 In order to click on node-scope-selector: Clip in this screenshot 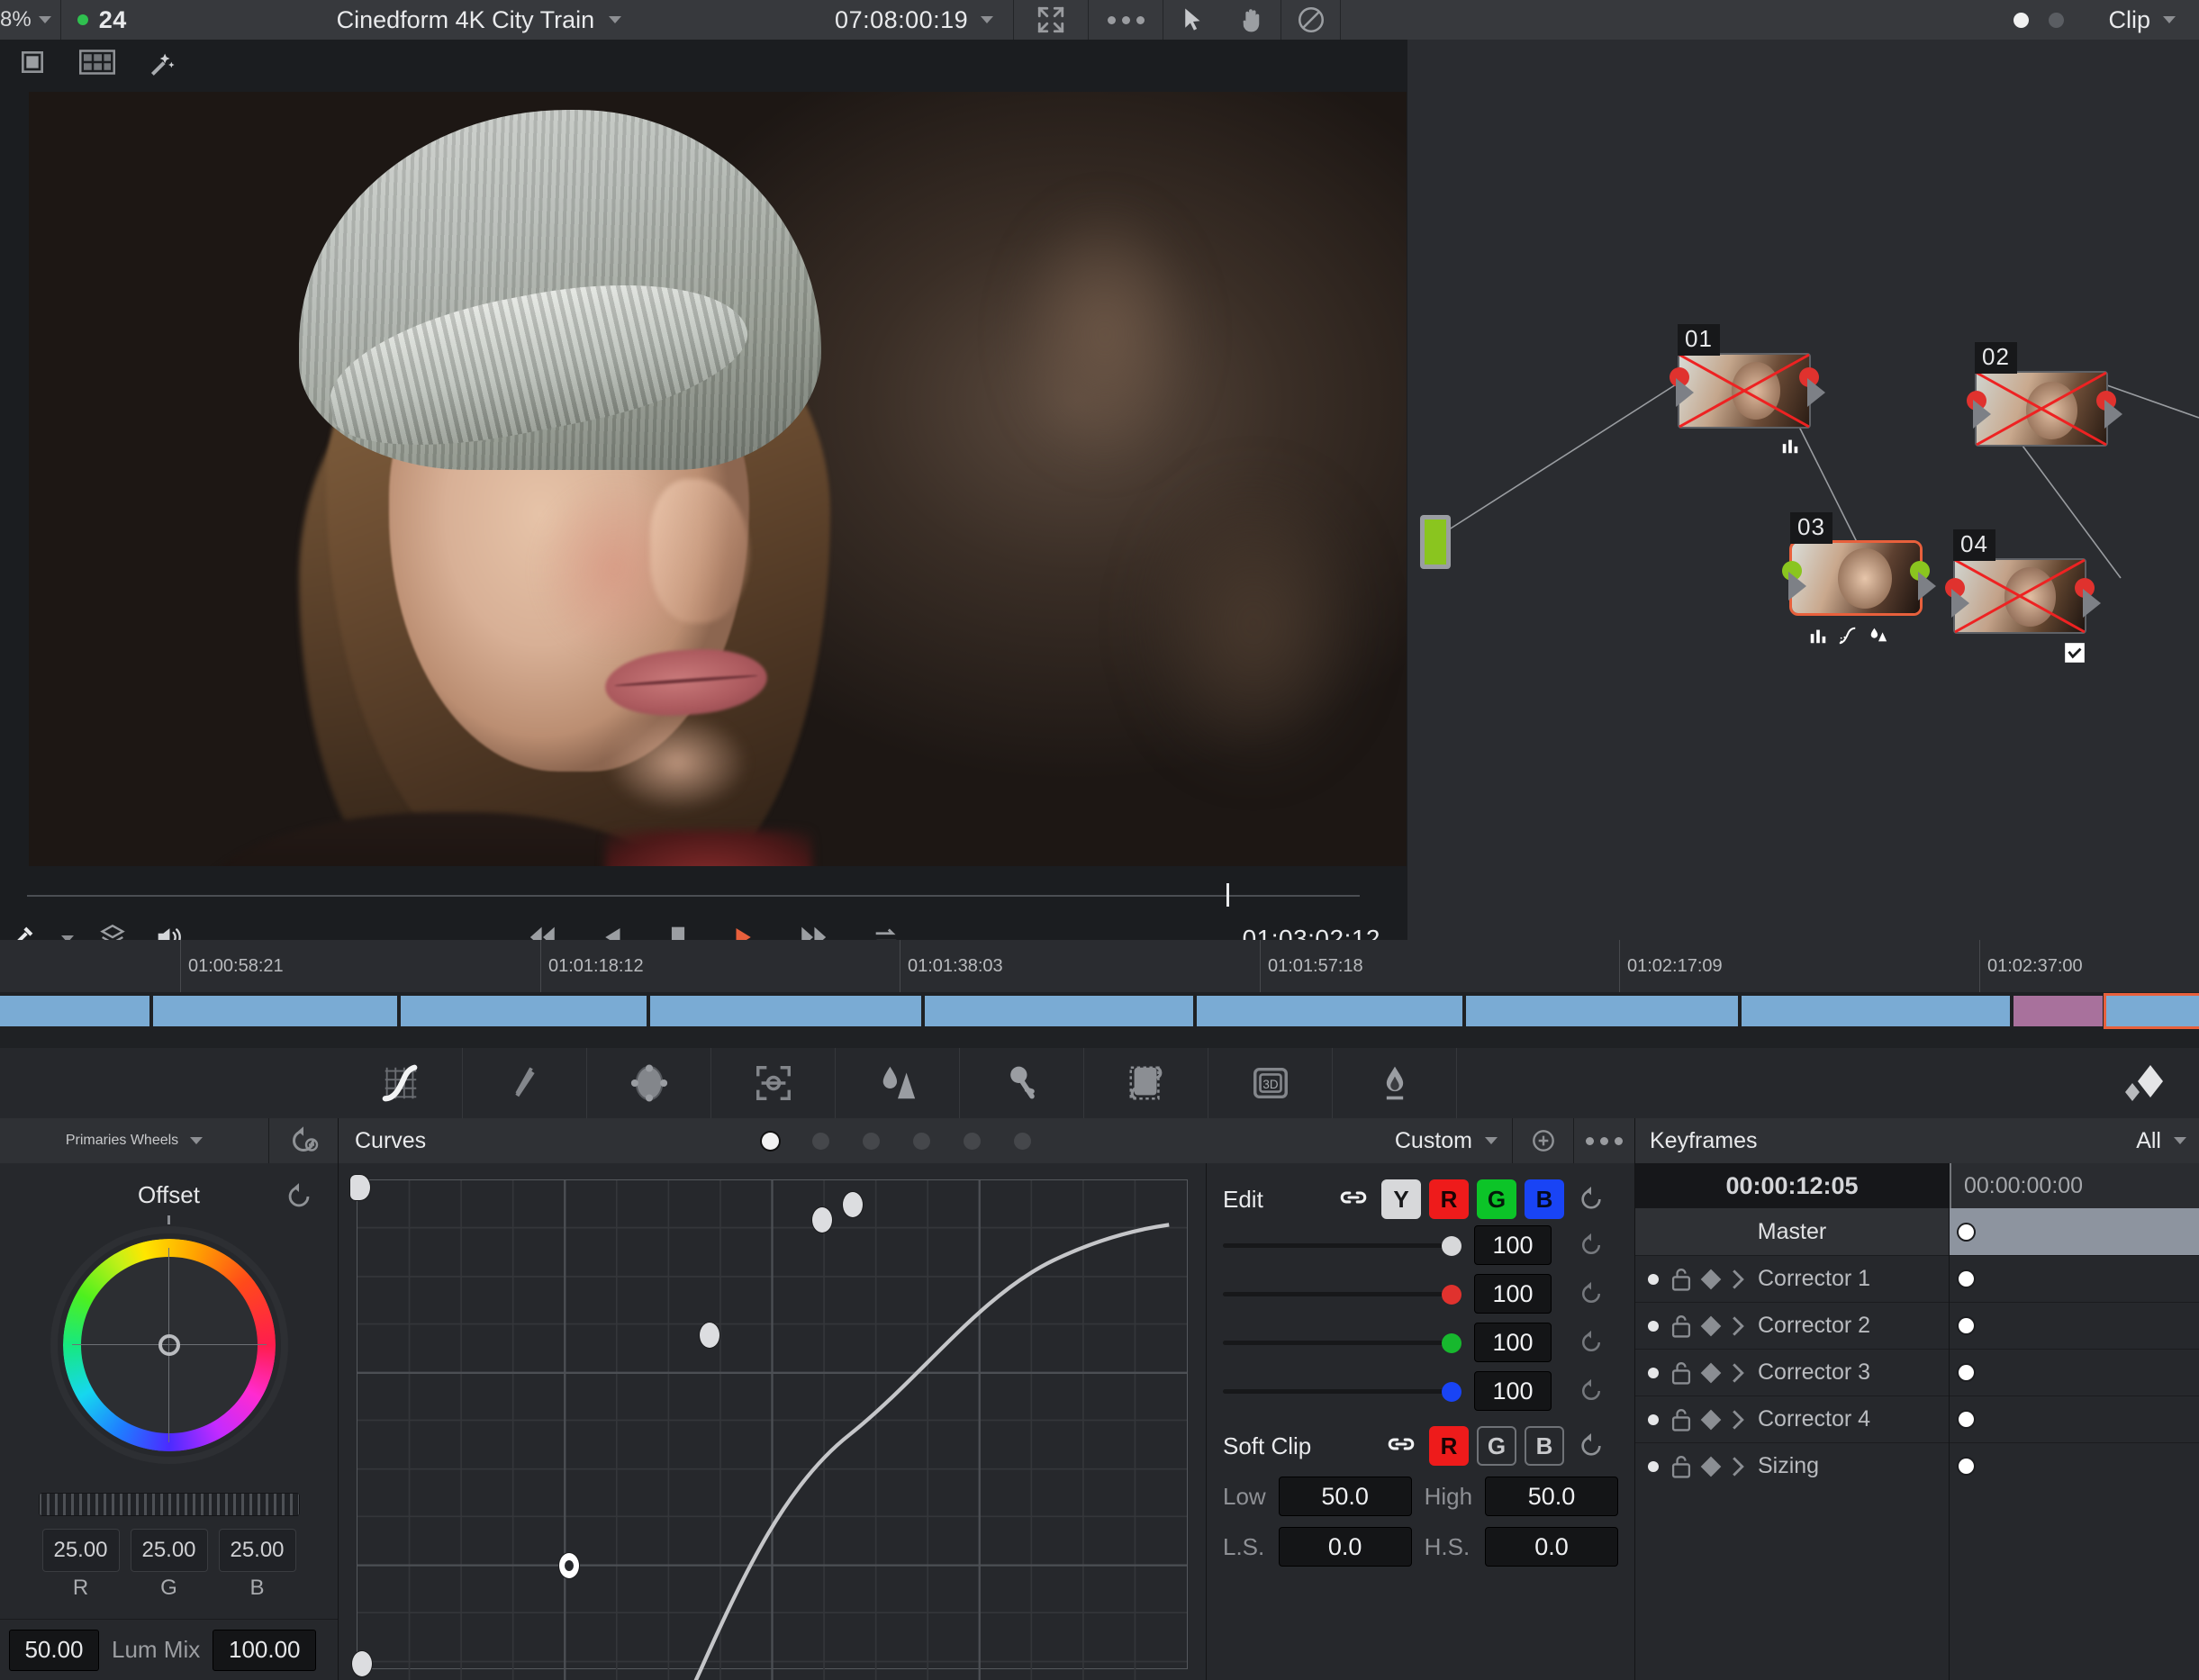, I will do `click(2136, 20)`.